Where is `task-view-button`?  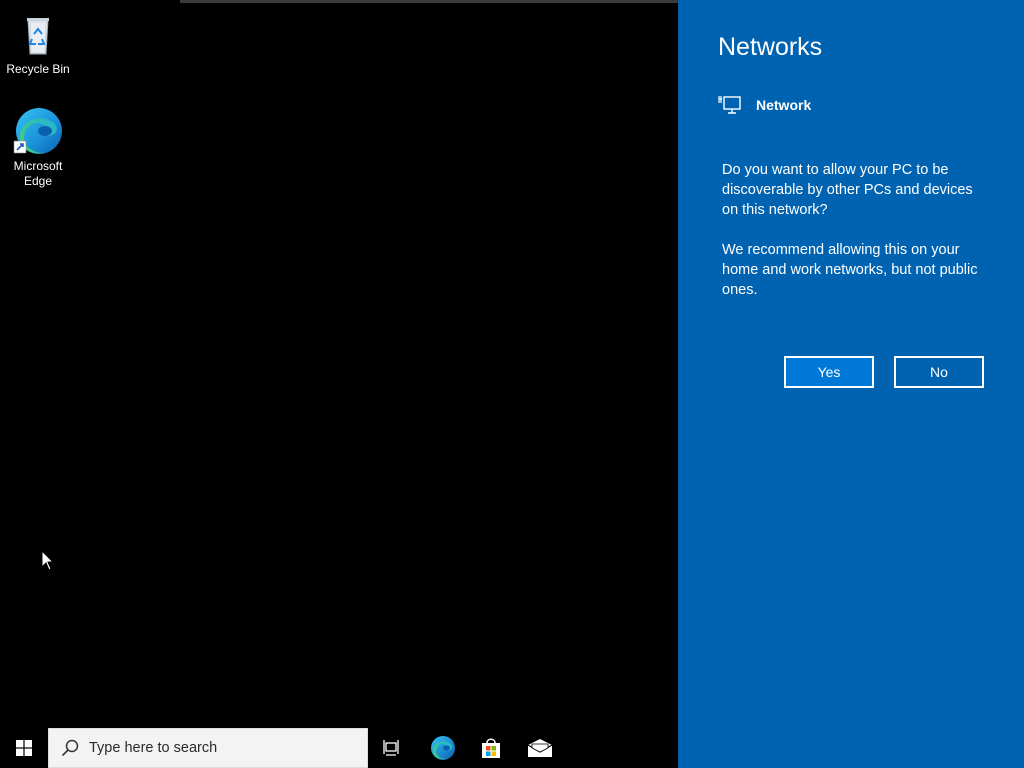 task-view-button is located at coordinates (392, 748).